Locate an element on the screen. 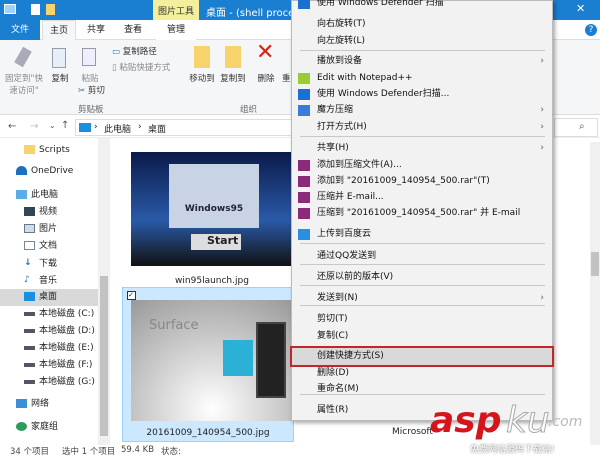 The image size is (600, 458). menu-item-label: Edit with Notepad++ is located at coordinates (365, 78).